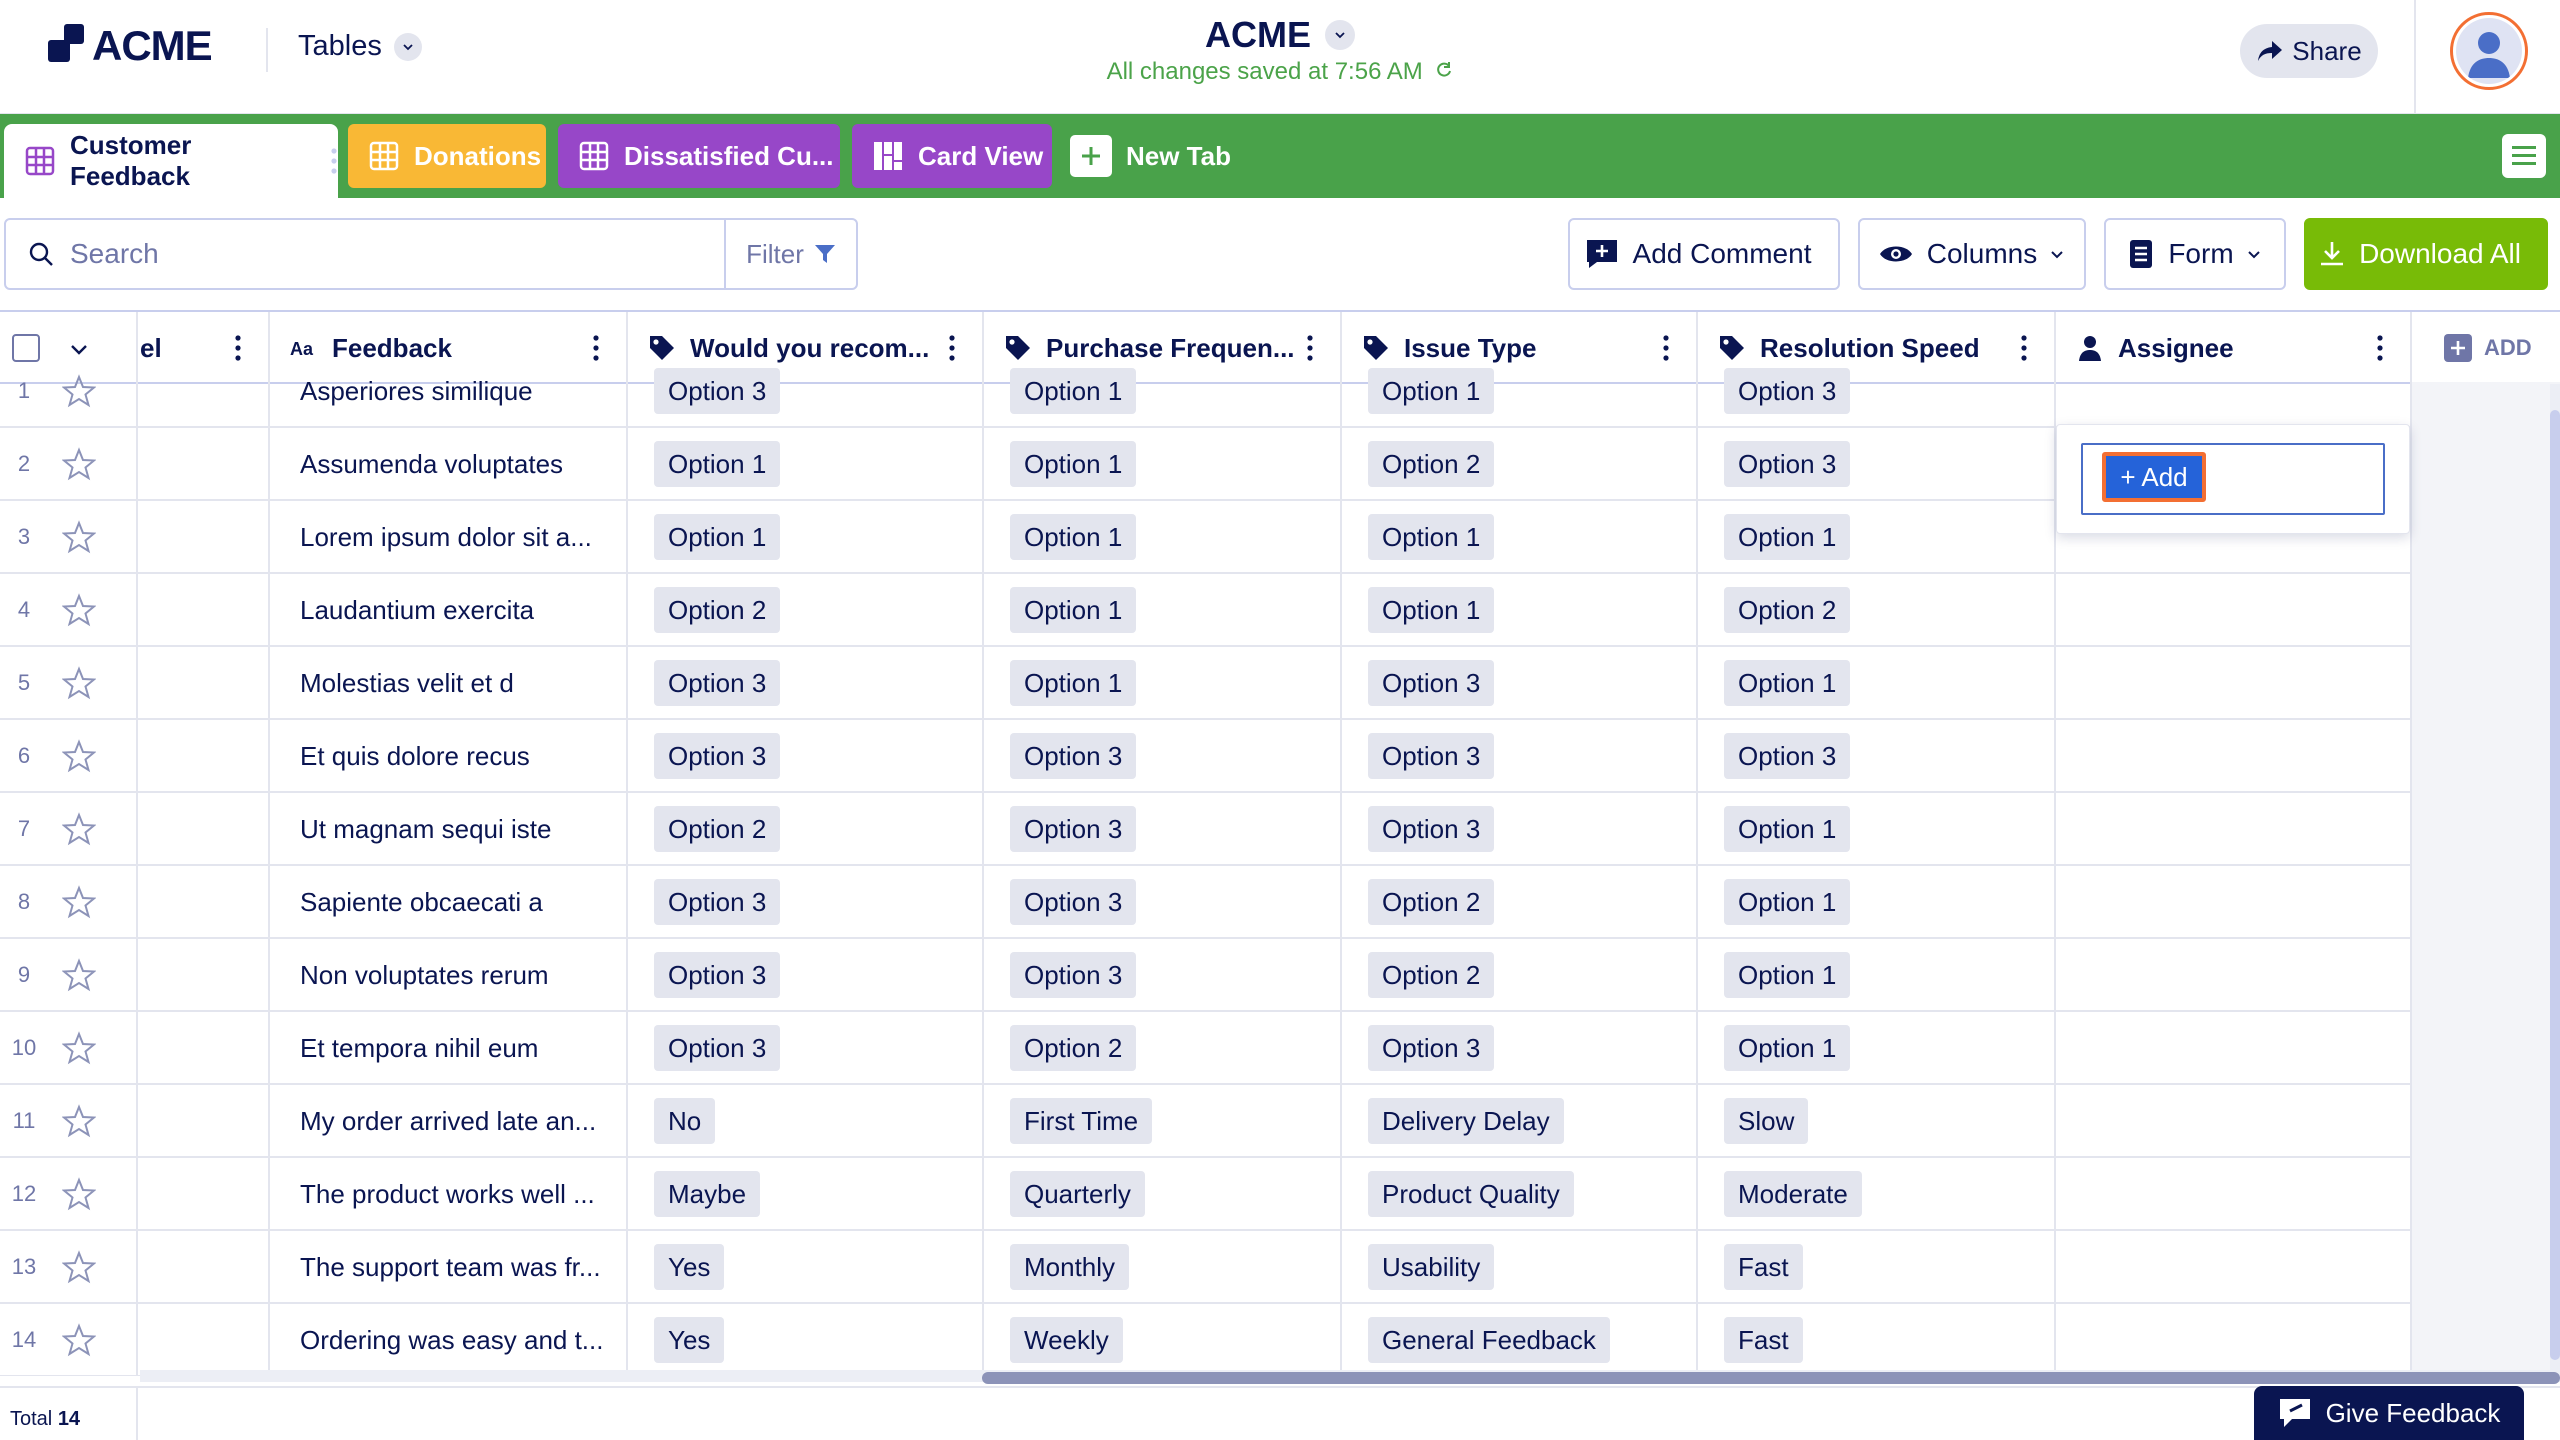  I want to click on frequency-cell: Weekly, so click(1163, 1340).